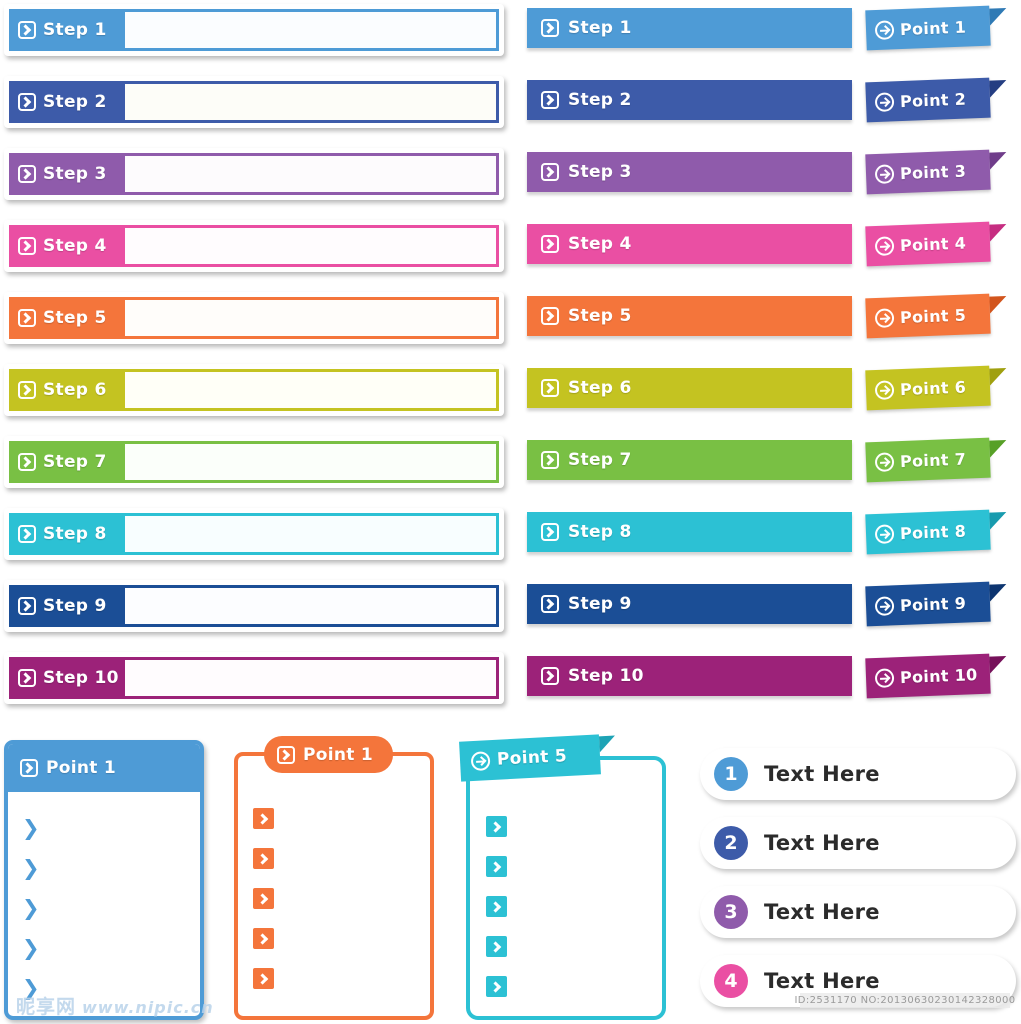 This screenshot has height=1024, width=1021. What do you see at coordinates (689, 172) in the screenshot?
I see `step-bar-solid: Step 3` at bounding box center [689, 172].